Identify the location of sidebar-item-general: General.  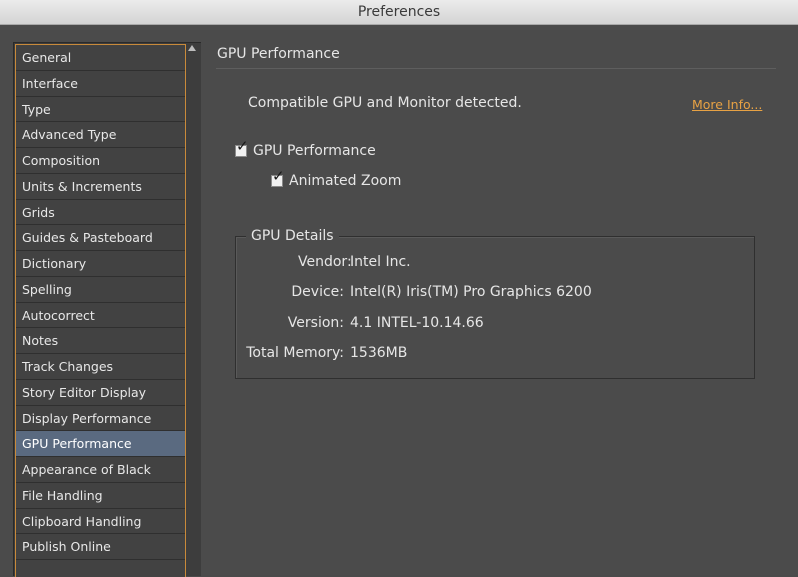
(100, 58).